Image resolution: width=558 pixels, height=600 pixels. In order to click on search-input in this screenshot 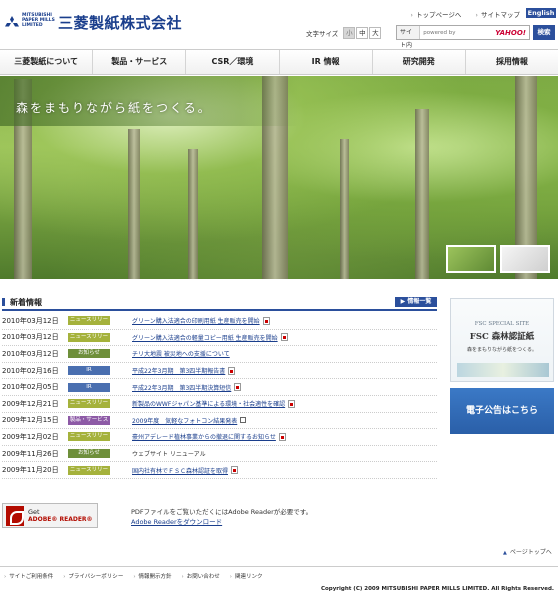, I will do `click(458, 32)`.